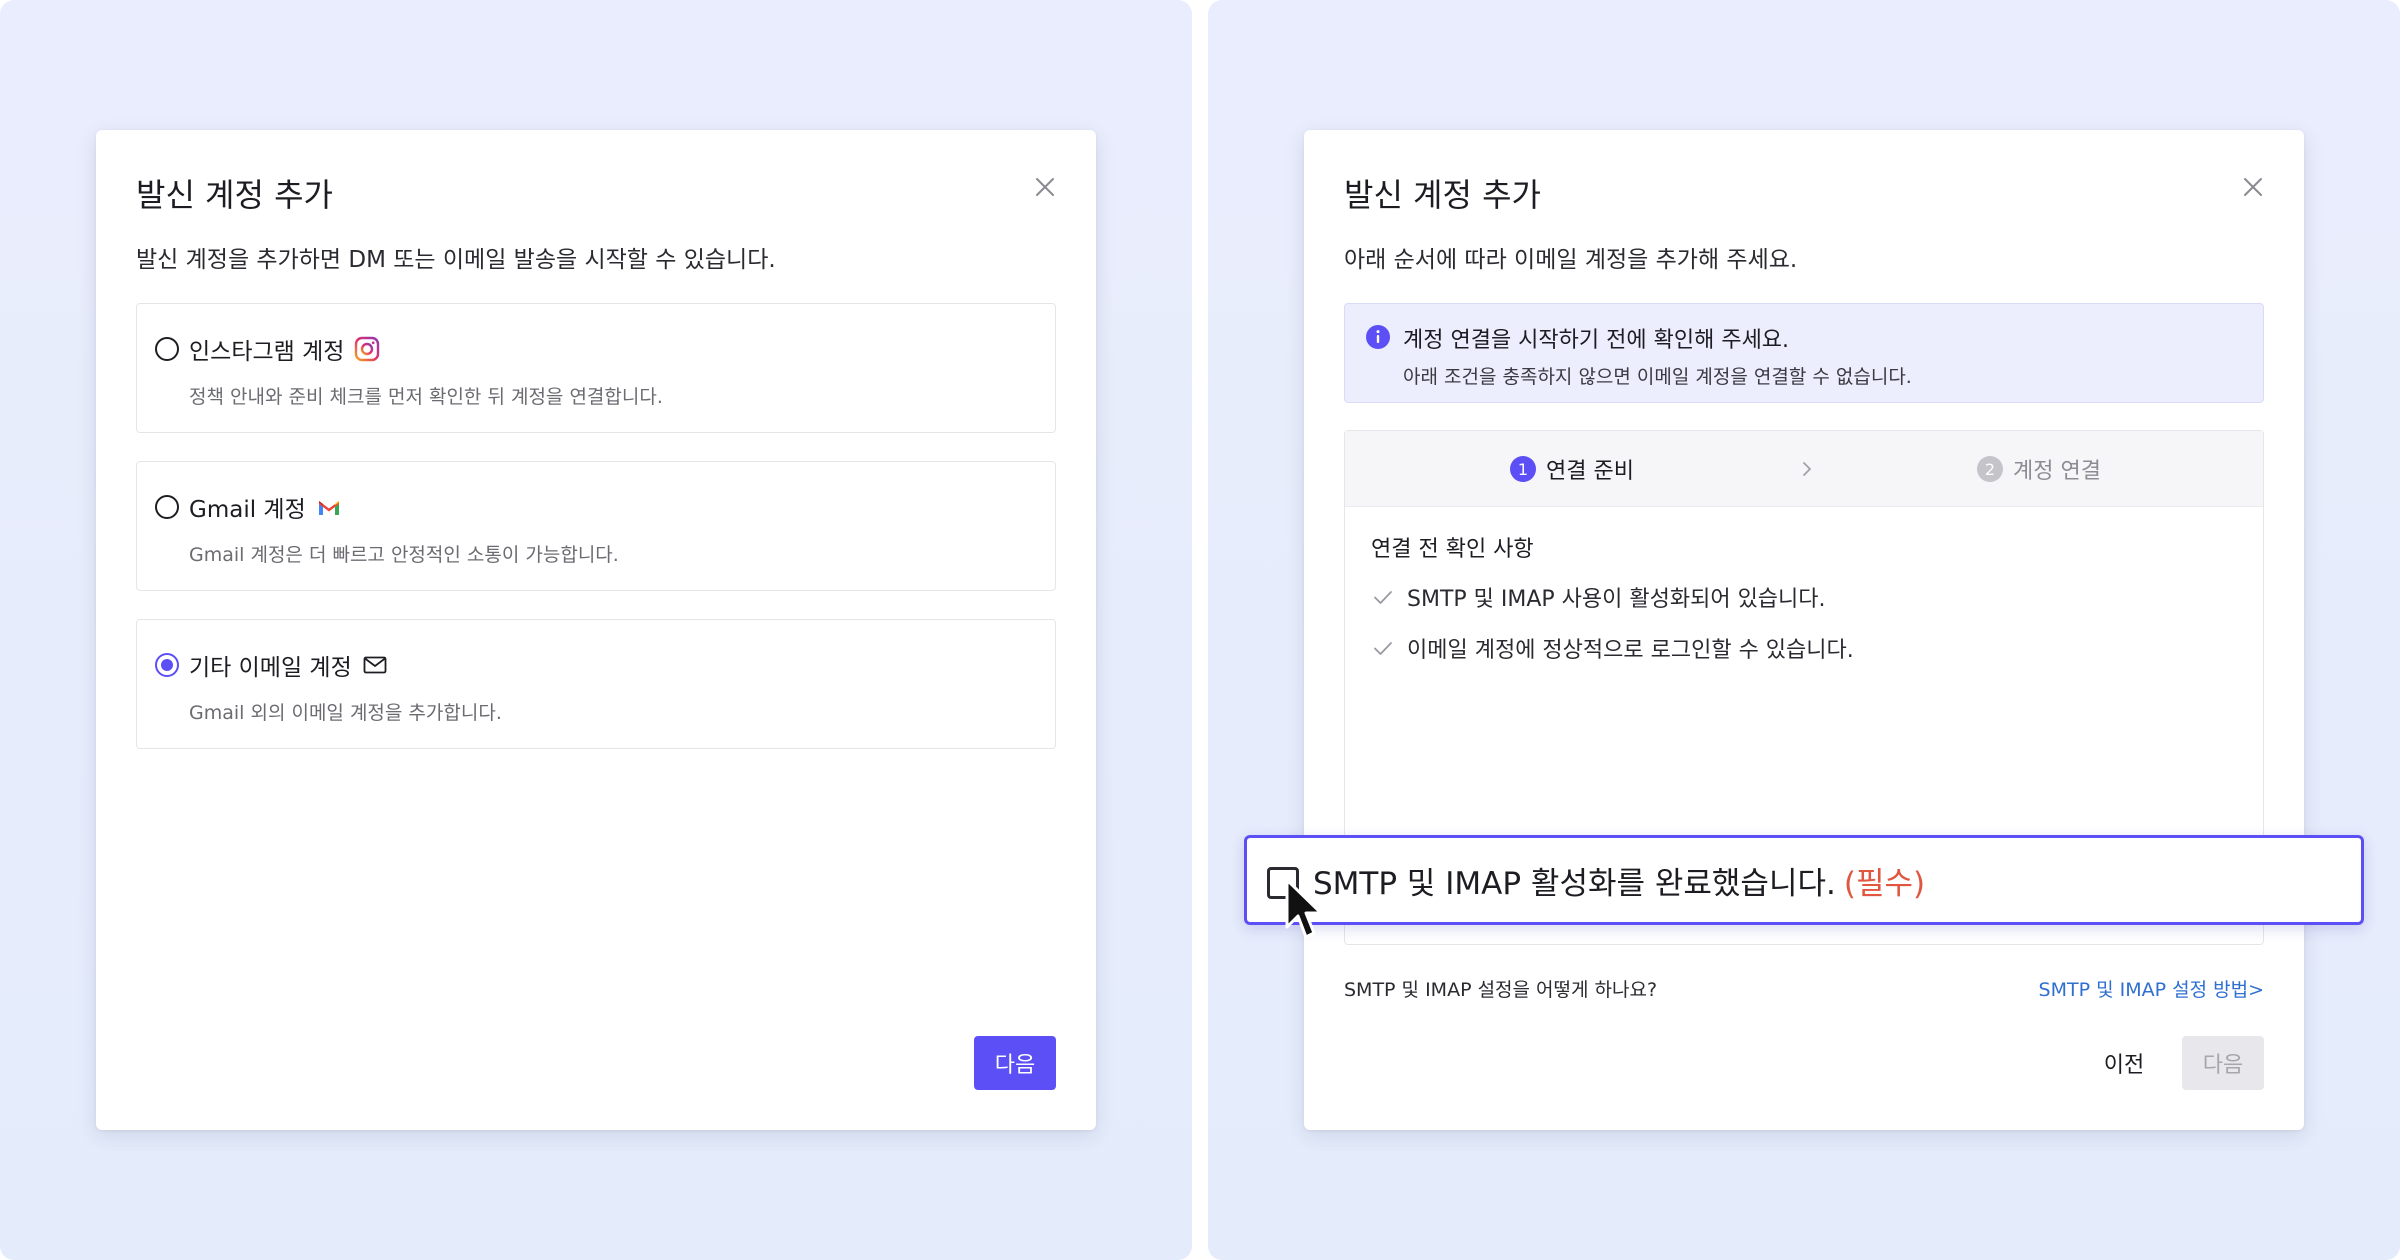 This screenshot has height=1260, width=2400. I want to click on option-label: 기타 이메일 계정, so click(288, 665).